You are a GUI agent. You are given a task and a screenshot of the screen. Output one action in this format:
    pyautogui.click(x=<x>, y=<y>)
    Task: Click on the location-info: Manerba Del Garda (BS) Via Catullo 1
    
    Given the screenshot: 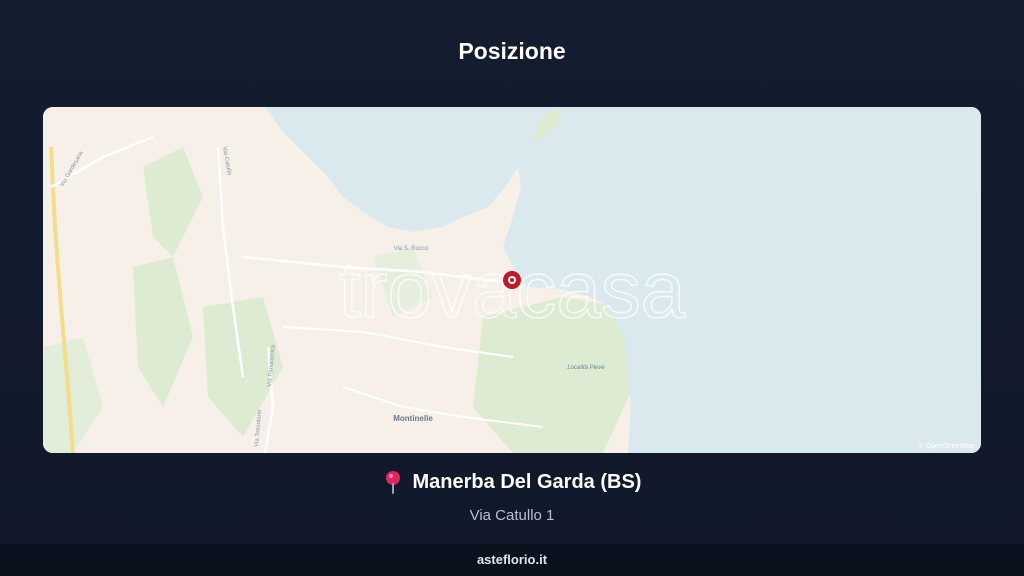 What is the action you would take?
    pyautogui.click(x=512, y=497)
    